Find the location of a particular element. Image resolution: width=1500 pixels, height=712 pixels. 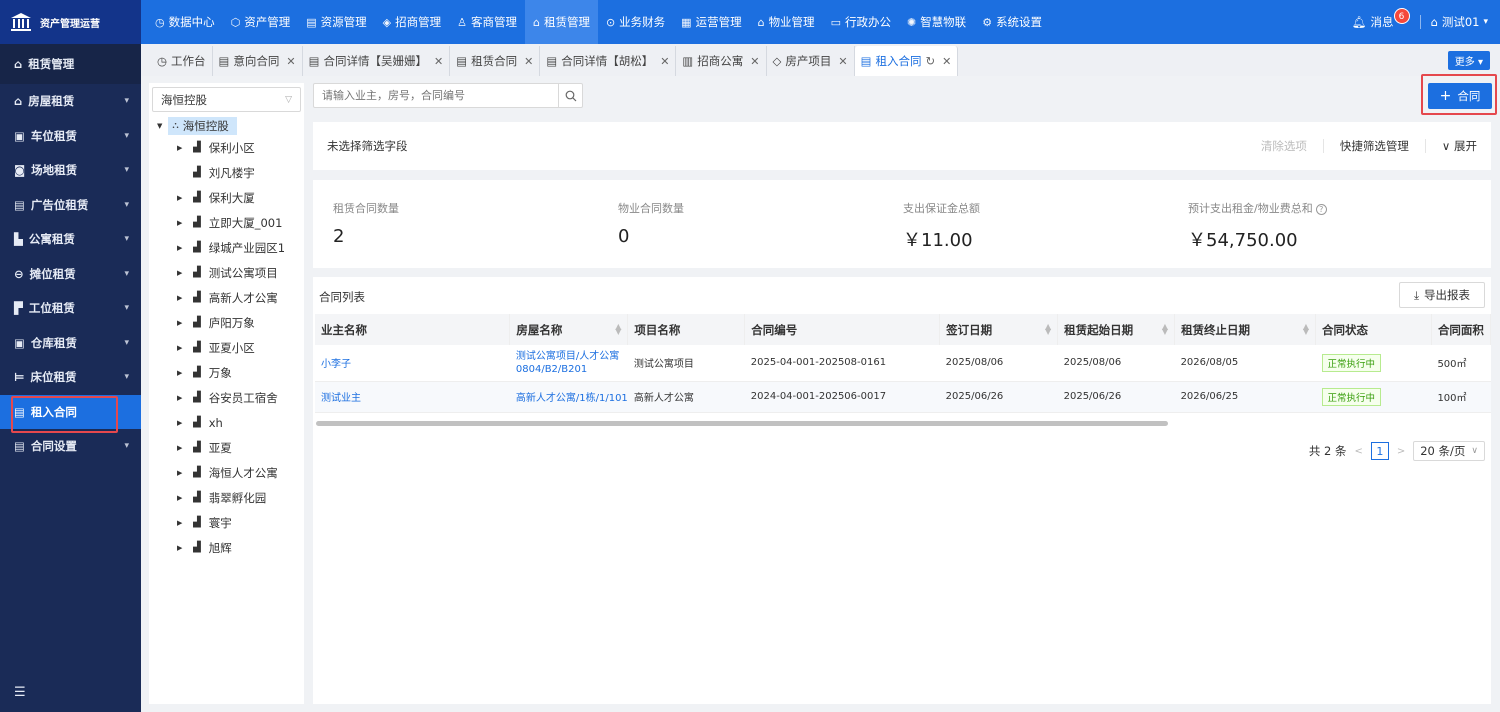

tree-node: ▶ ▟ 万象 is located at coordinates (226, 372).